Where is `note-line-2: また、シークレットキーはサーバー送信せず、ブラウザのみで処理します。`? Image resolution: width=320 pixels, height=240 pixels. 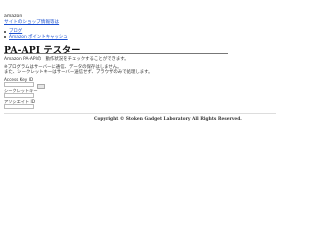
note-line-2: また、シークレットキーはサーバー送信せず、ブラウザのみで処理します。 is located at coordinates (78, 72).